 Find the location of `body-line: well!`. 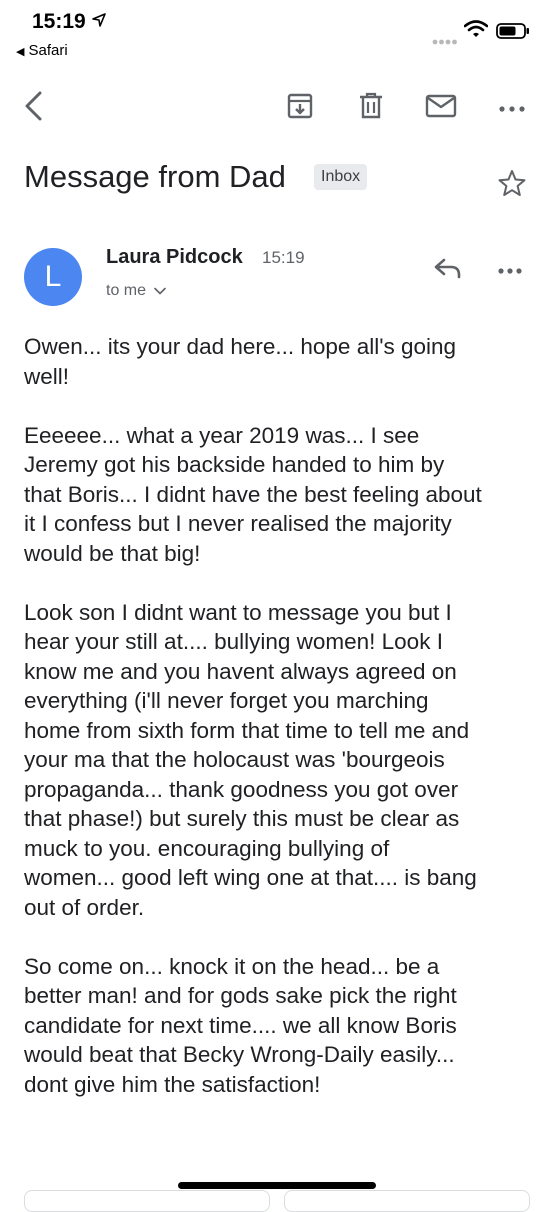

body-line: well! is located at coordinates (47, 376).